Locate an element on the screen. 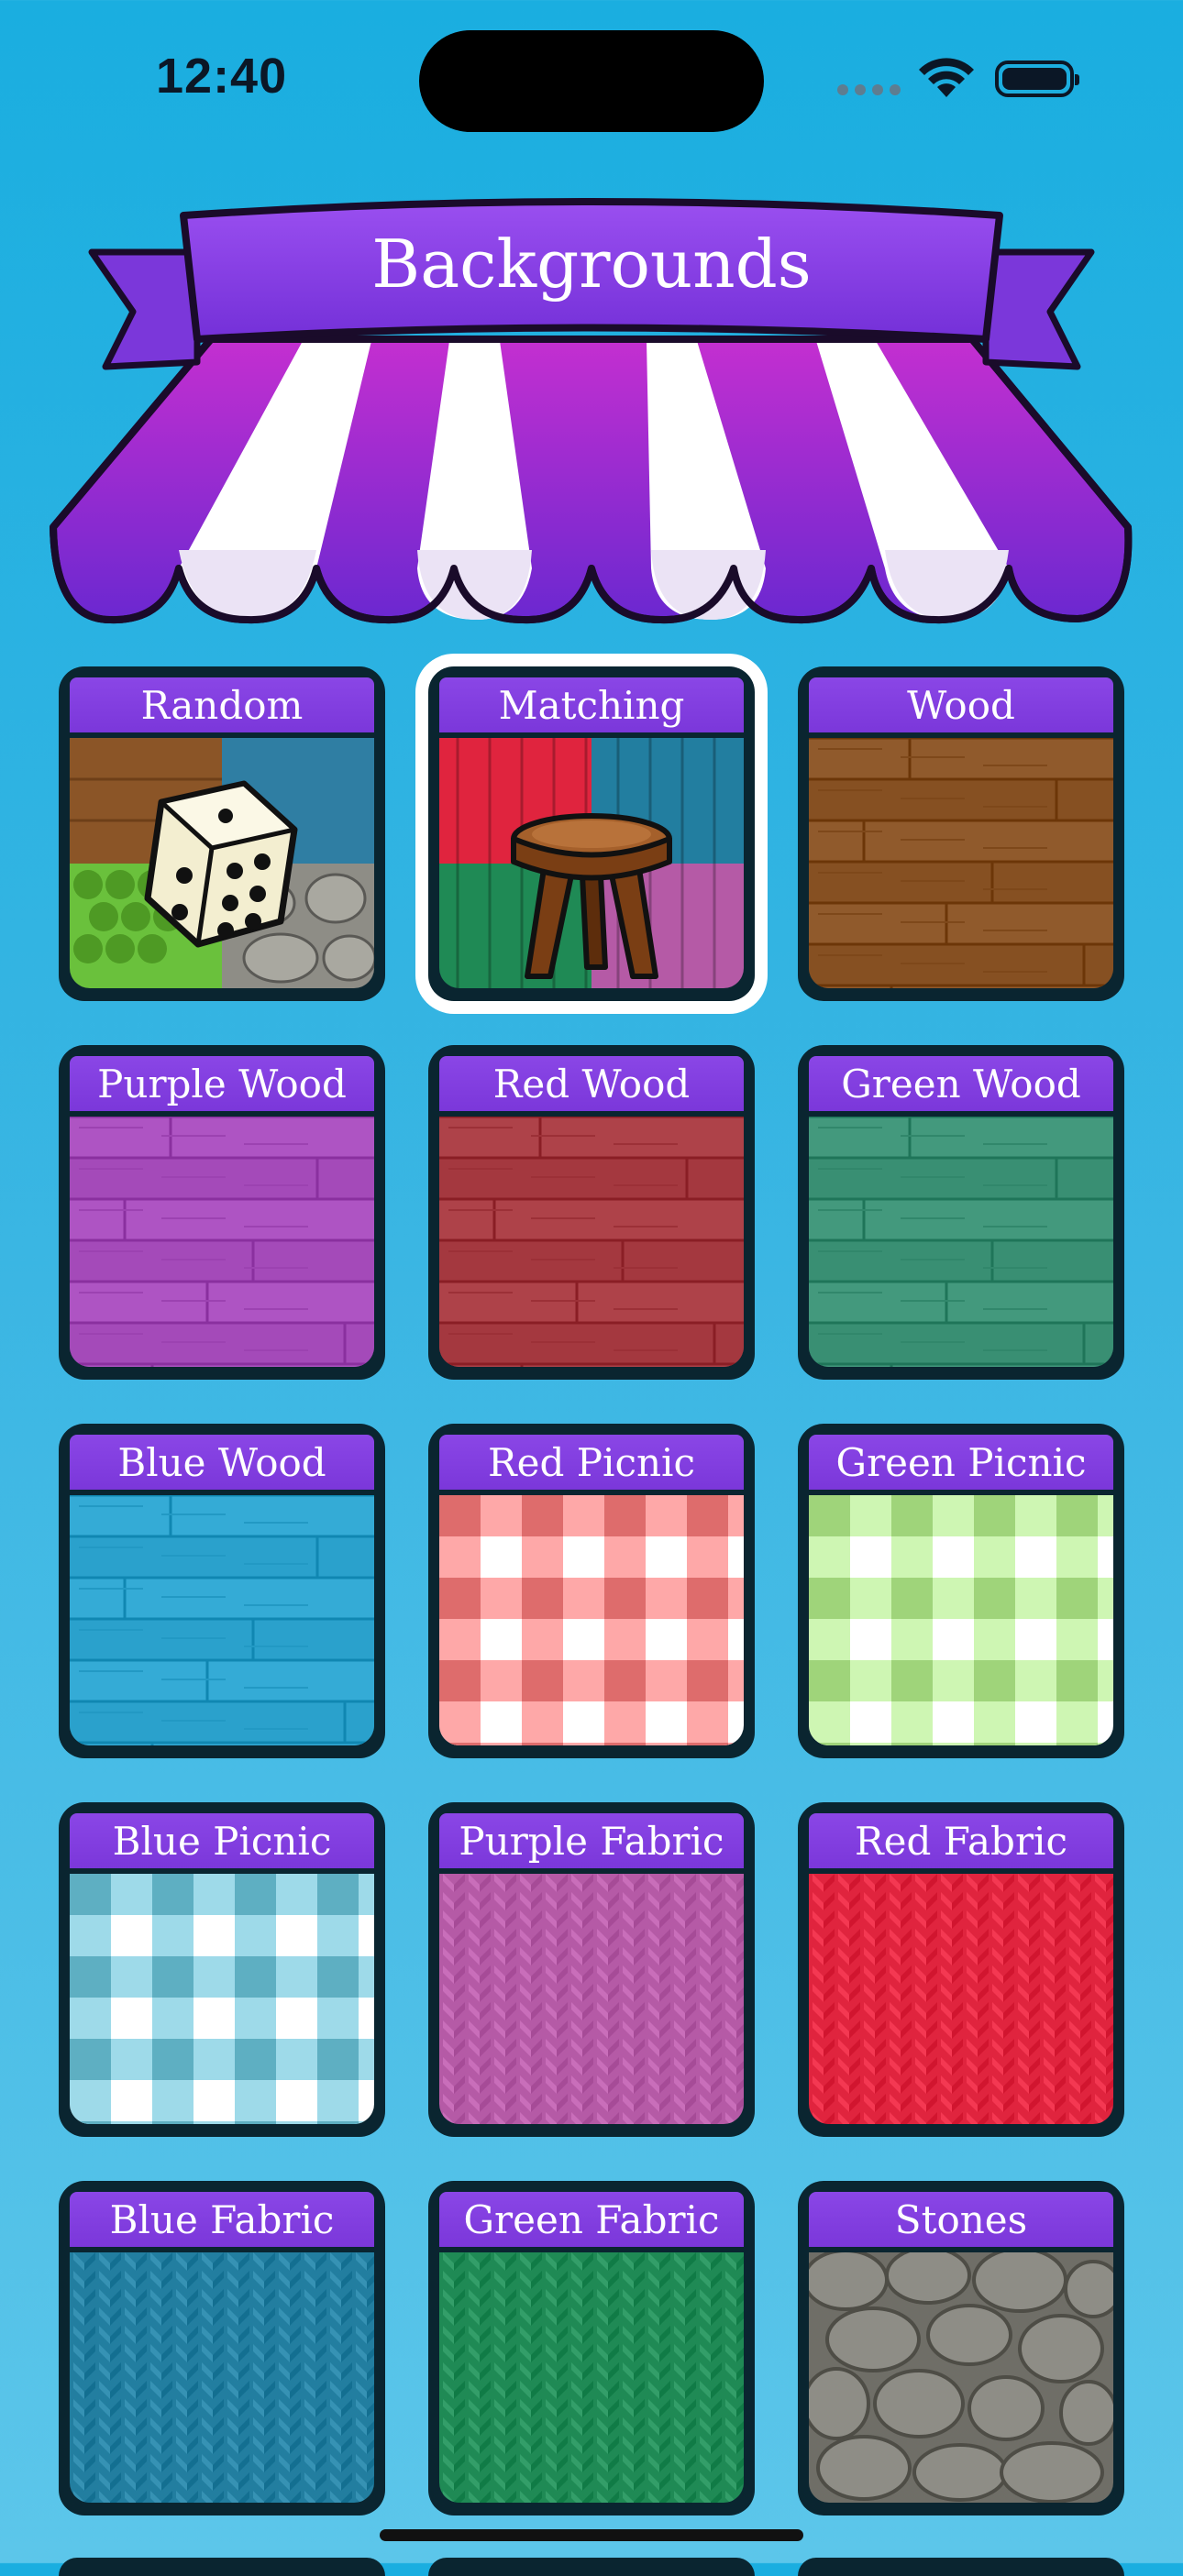  tile-label: Wood is located at coordinates (961, 707).